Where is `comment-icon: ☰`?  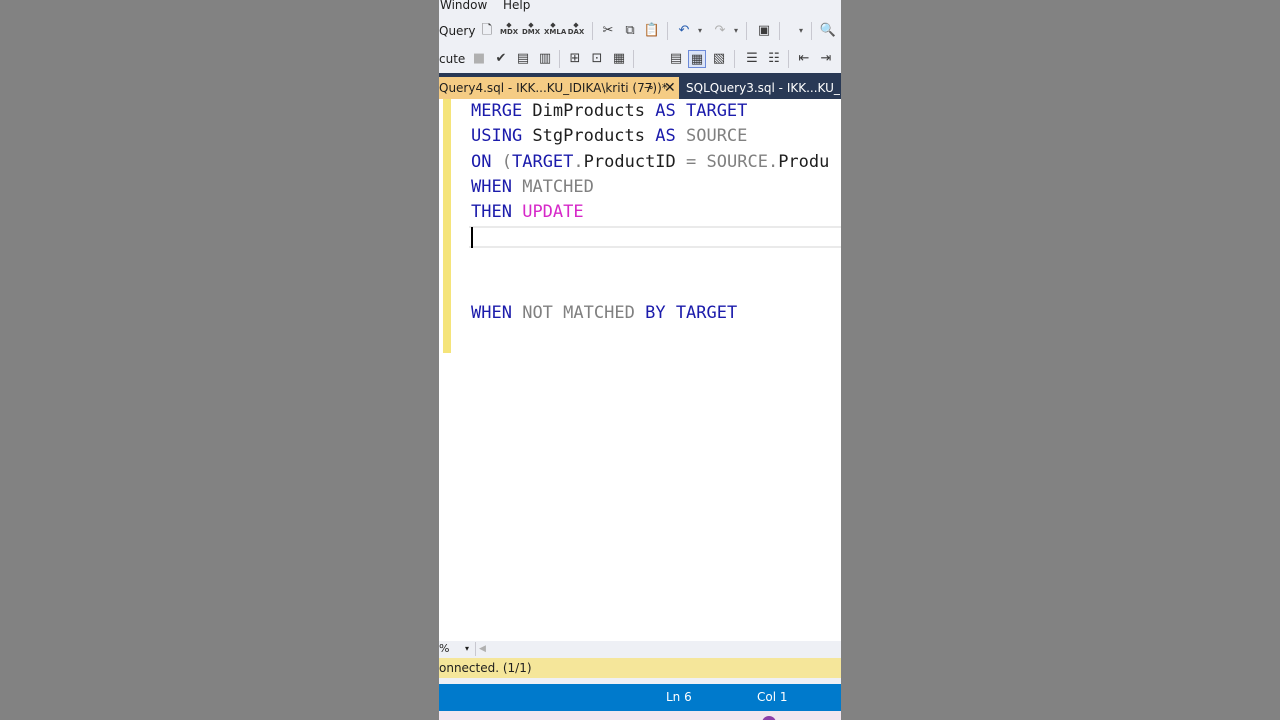 comment-icon: ☰ is located at coordinates (752, 59).